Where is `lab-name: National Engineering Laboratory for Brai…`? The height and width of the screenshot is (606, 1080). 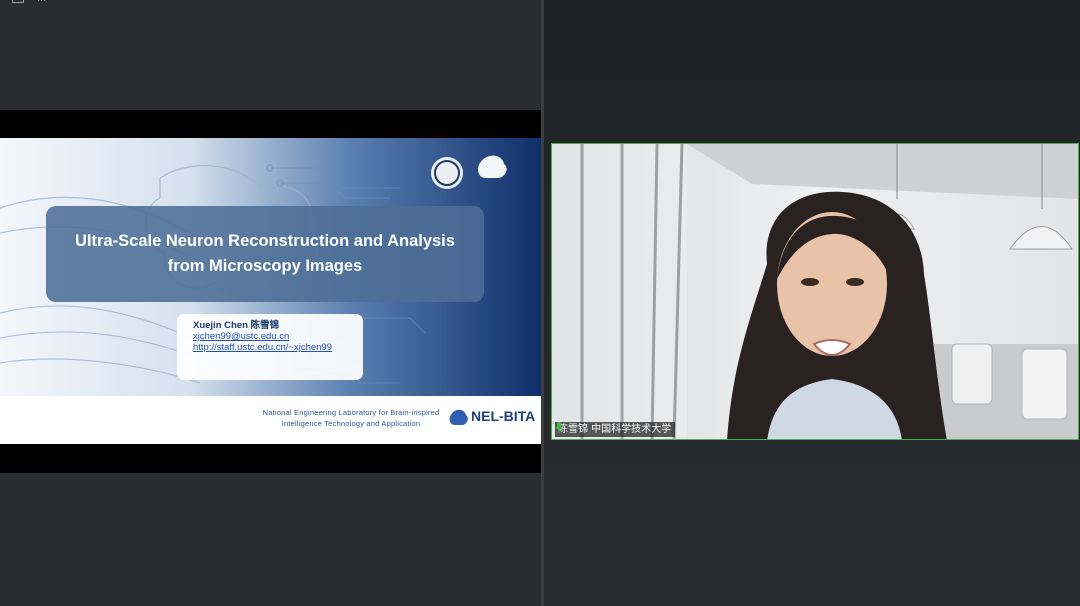
lab-name: National Engineering Laboratory for Brai… is located at coordinates (351, 418).